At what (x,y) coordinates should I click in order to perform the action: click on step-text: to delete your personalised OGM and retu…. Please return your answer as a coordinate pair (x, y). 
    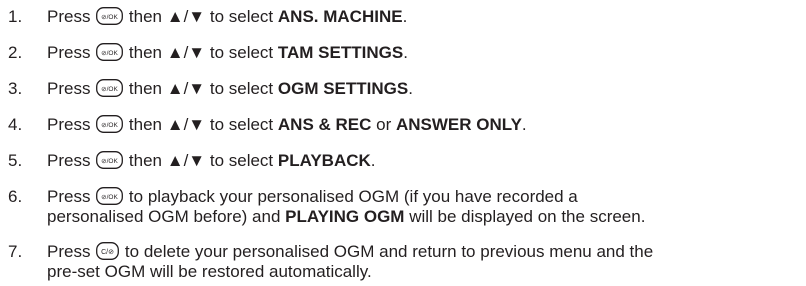
    Looking at the image, I should click on (387, 251).